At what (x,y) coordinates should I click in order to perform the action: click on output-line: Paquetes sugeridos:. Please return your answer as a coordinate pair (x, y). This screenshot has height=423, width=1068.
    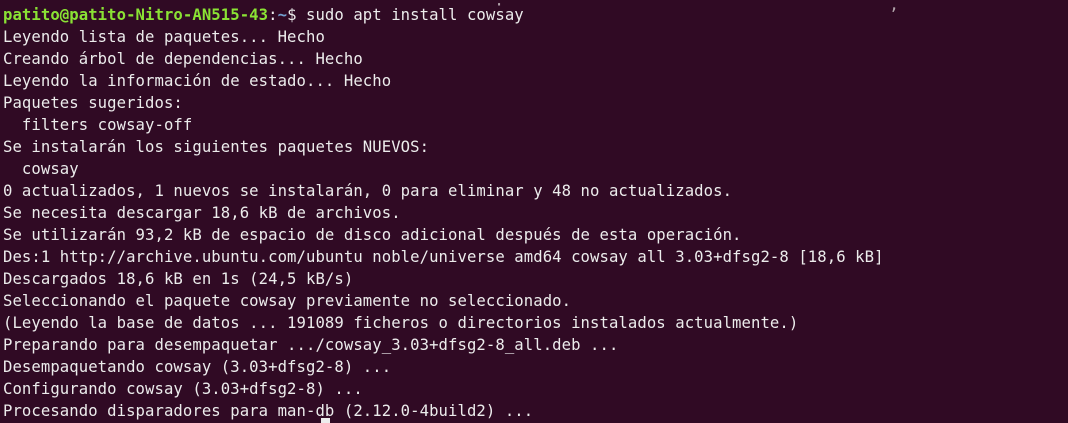
    Looking at the image, I should click on (93, 103).